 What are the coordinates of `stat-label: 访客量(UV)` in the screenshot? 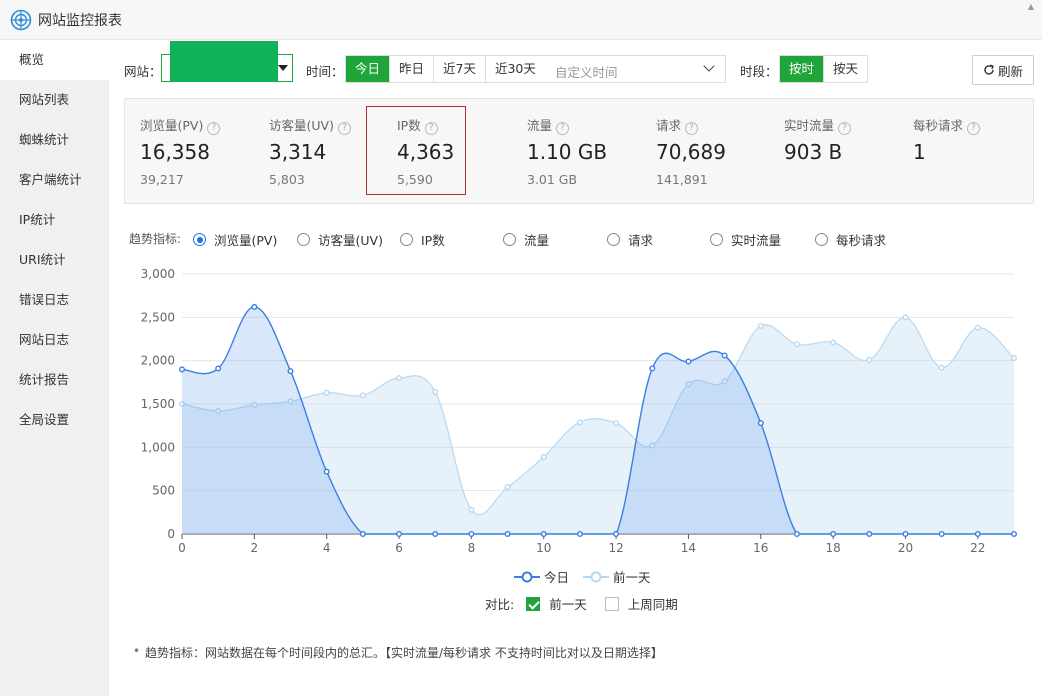 It's located at (301, 125).